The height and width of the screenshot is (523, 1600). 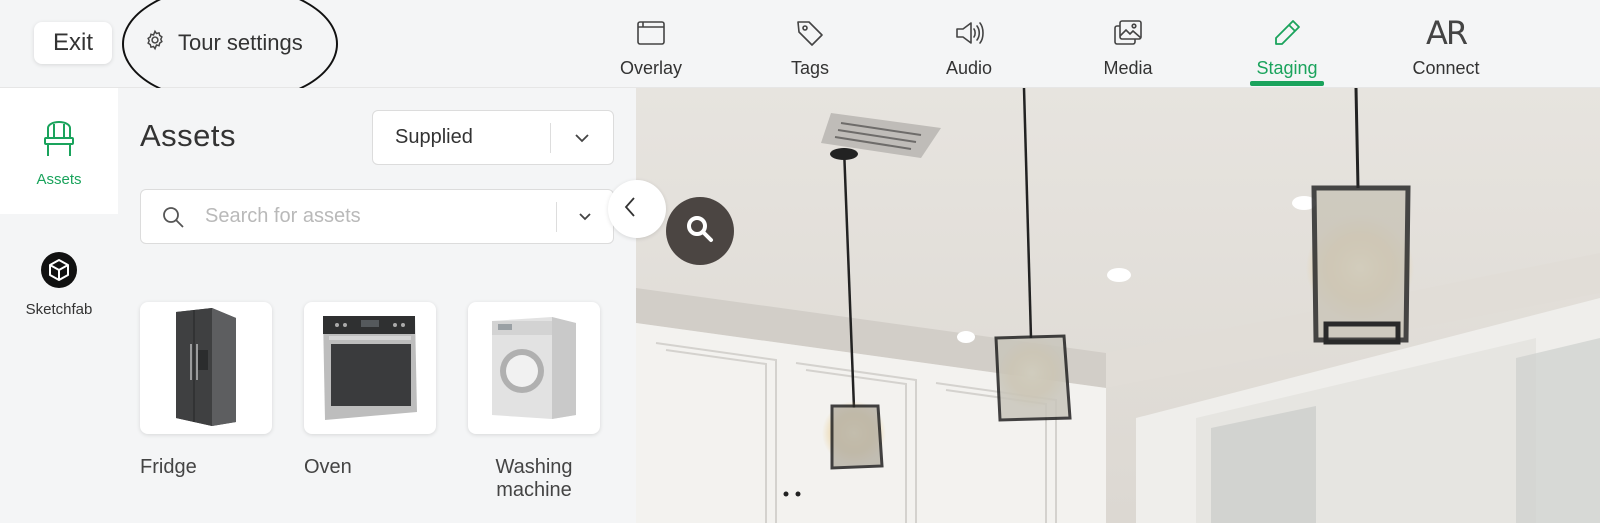 What do you see at coordinates (1287, 33) in the screenshot?
I see `pencil-icon` at bounding box center [1287, 33].